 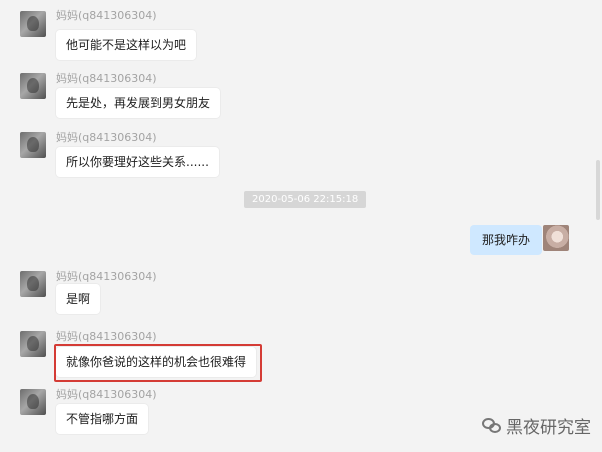 What do you see at coordinates (598, 190) in the screenshot?
I see `scrollbar` at bounding box center [598, 190].